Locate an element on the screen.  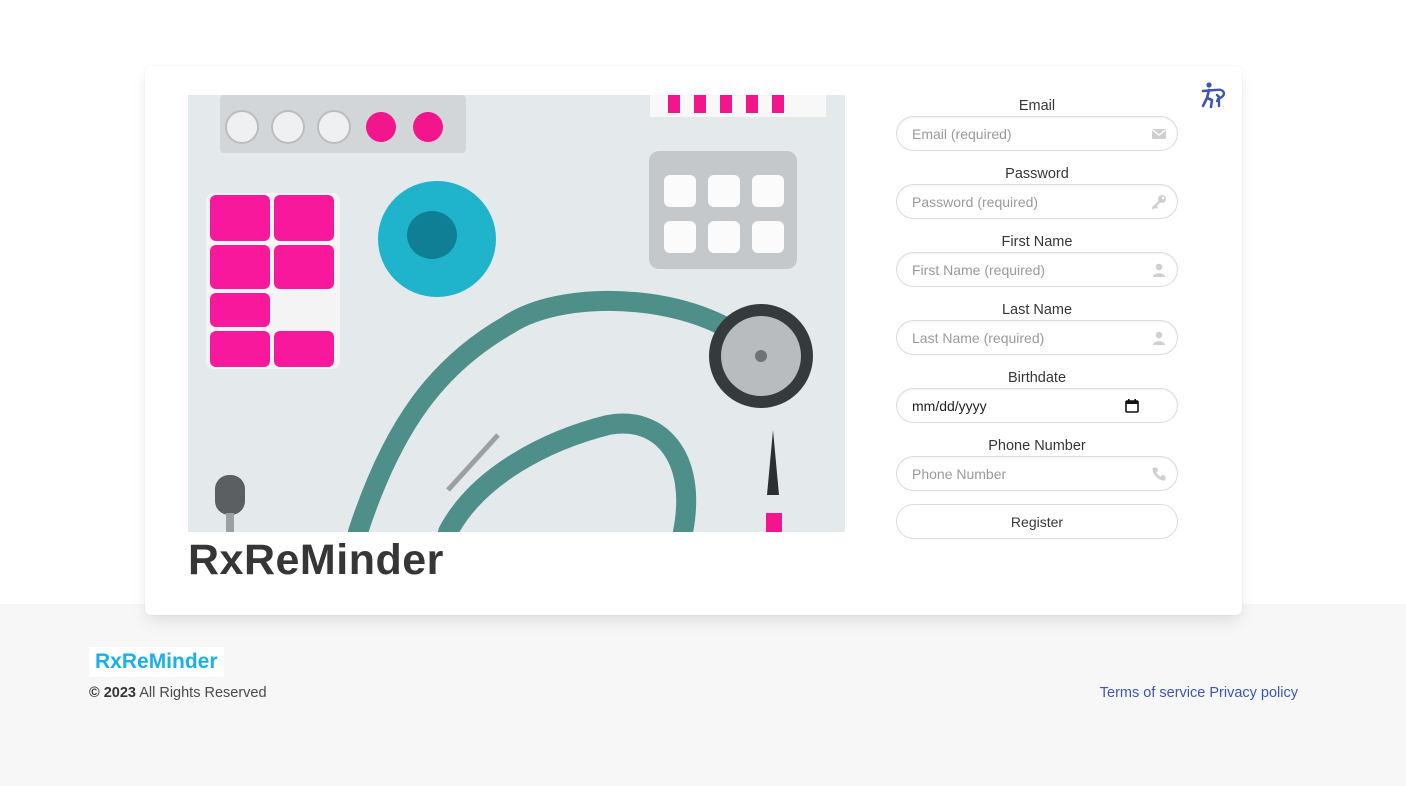
phone-icon is located at coordinates (1159, 474).